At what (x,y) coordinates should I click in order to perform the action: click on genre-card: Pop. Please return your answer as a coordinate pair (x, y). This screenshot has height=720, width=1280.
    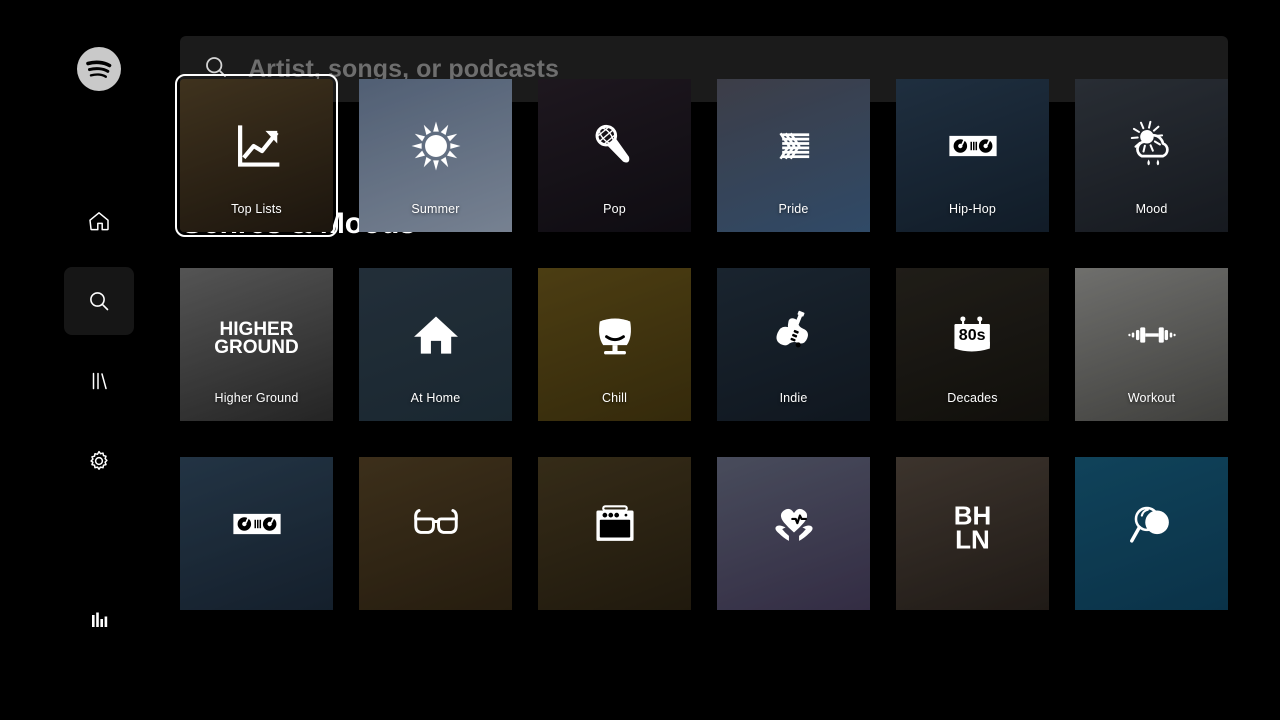
    Looking at the image, I should click on (614, 155).